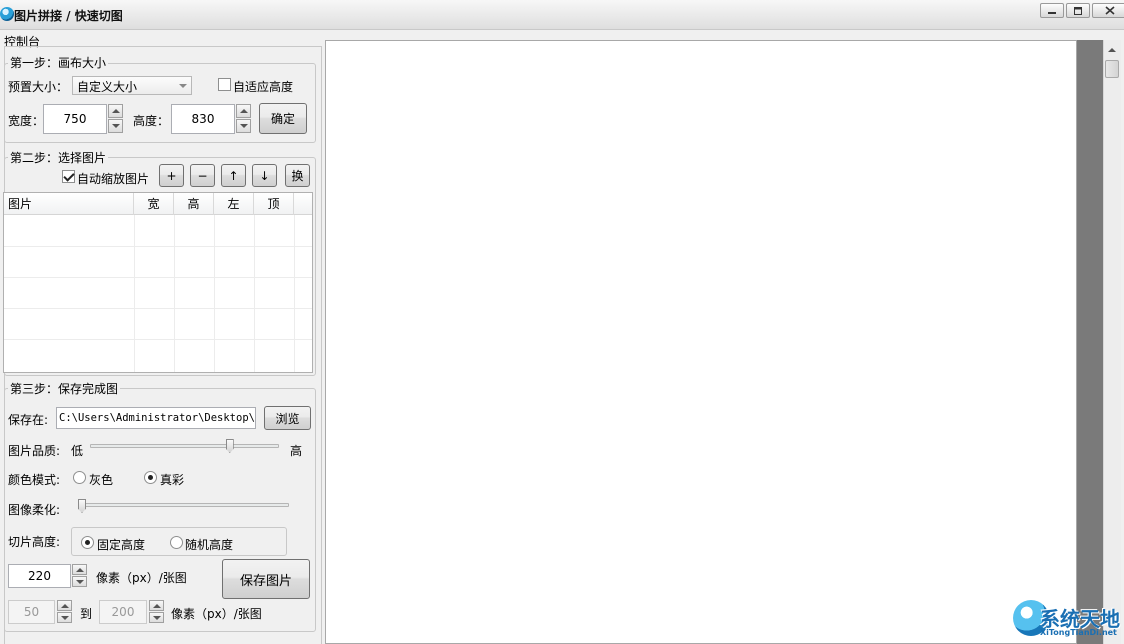 The width and height of the screenshot is (1124, 644). I want to click on width-label: 宽度：, so click(26, 121).